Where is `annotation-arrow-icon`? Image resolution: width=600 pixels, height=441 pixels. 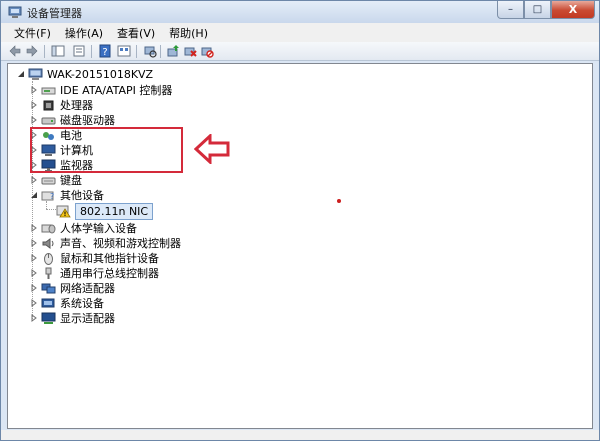 annotation-arrow-icon is located at coordinates (212, 149).